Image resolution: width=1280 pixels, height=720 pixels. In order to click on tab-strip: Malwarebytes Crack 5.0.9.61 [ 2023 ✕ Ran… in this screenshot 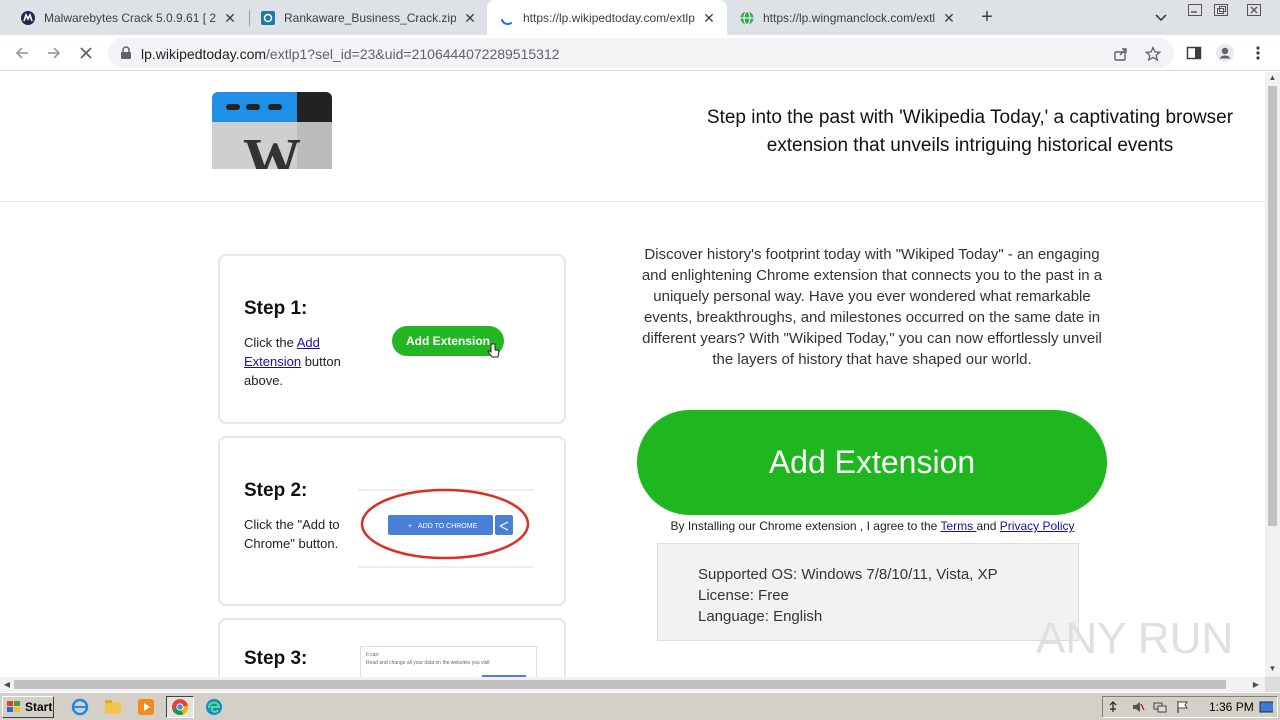, I will do `click(640, 17)`.